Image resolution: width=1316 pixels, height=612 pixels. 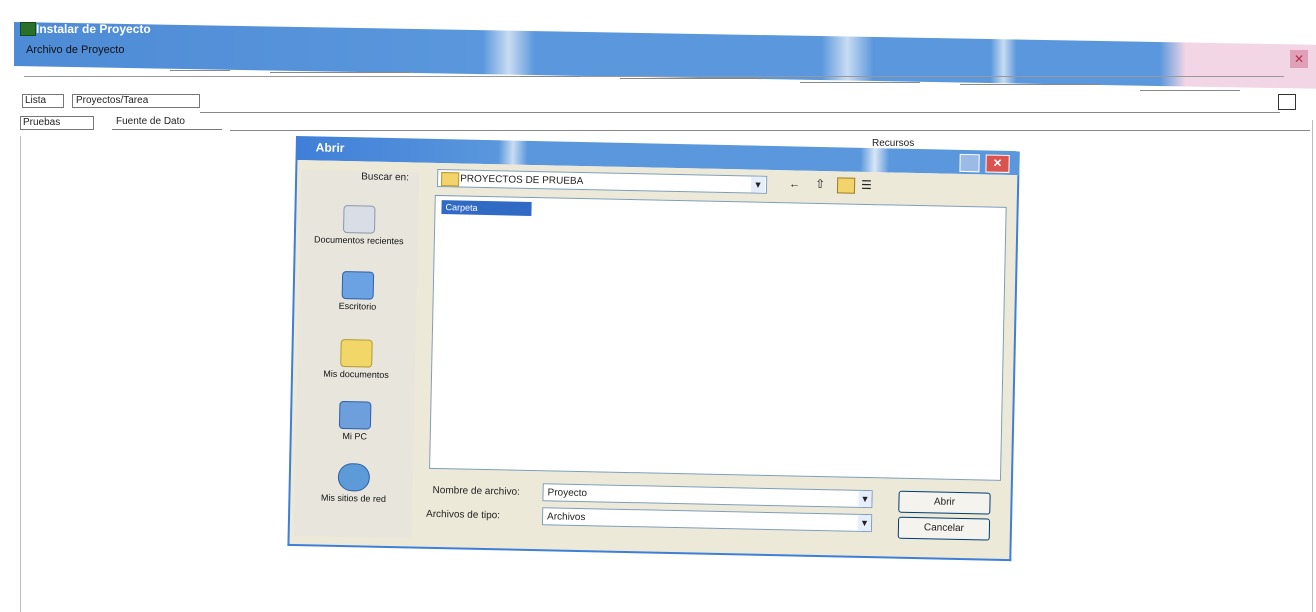 I want to click on file-type-label: Archivos de tipo:, so click(x=463, y=515).